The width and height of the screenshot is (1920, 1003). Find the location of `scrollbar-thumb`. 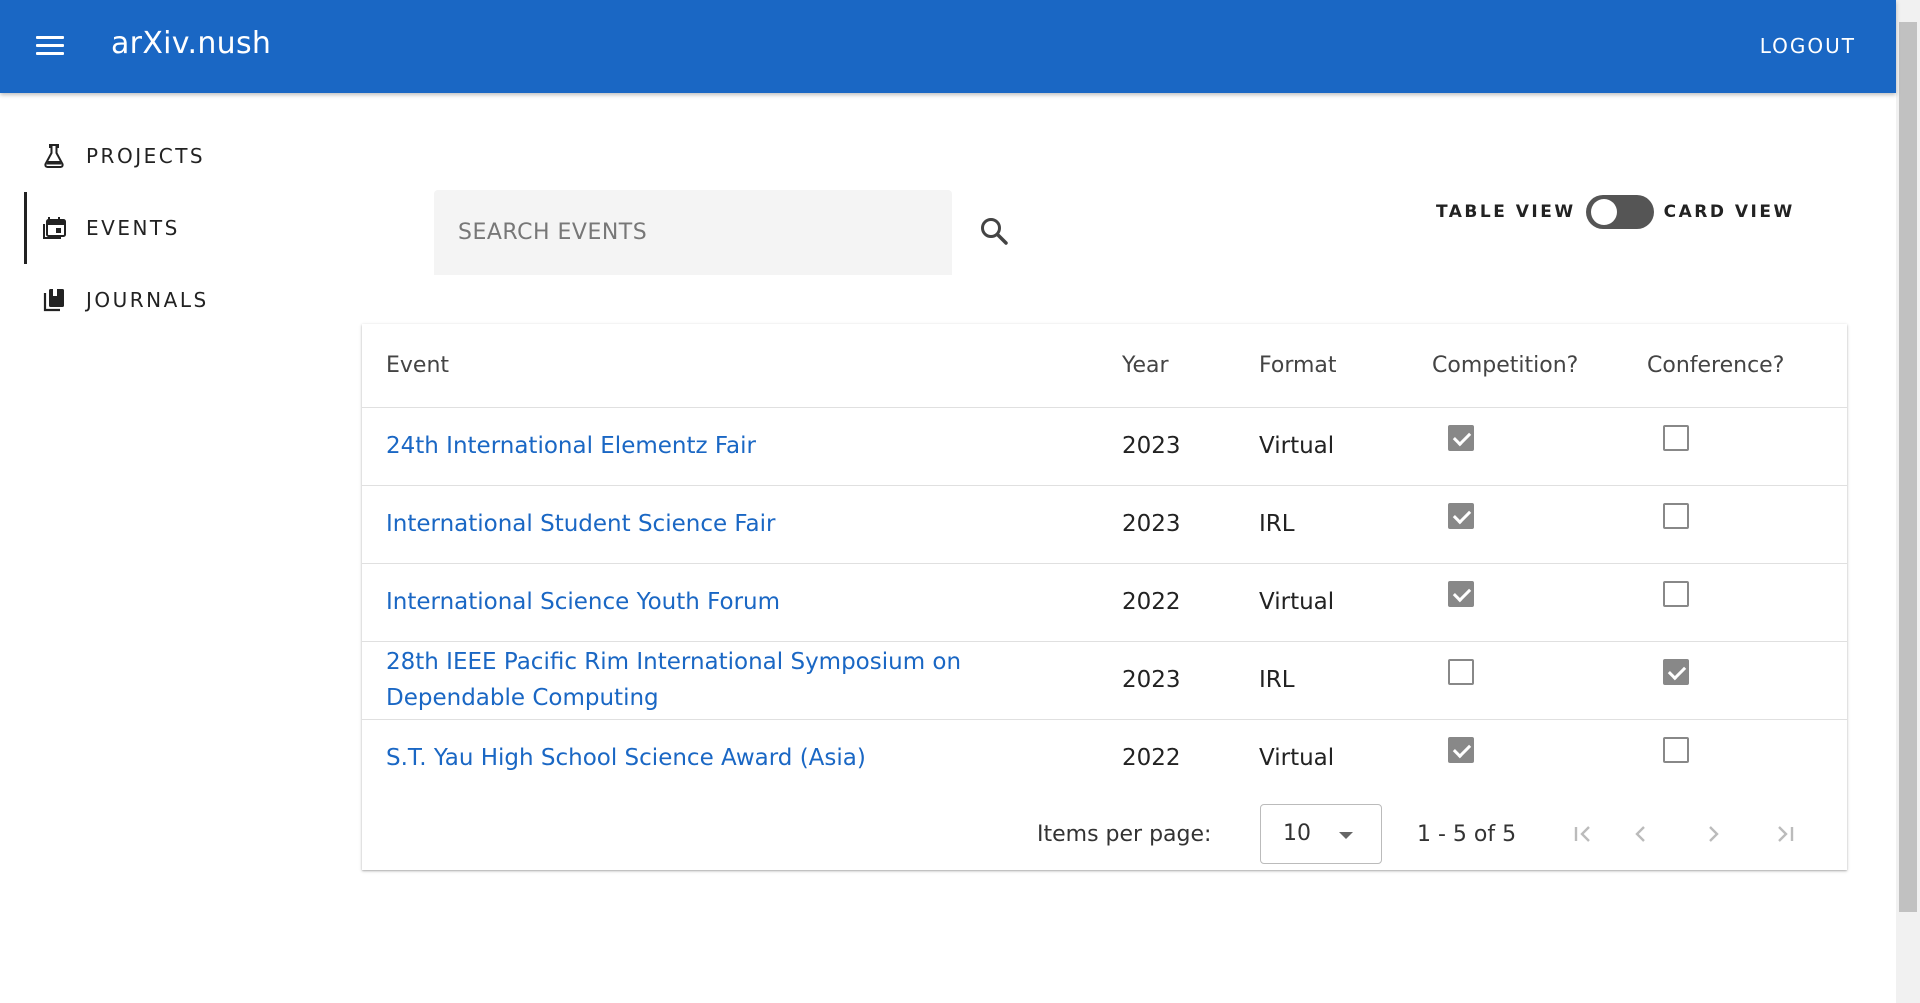

scrollbar-thumb is located at coordinates (1908, 467).